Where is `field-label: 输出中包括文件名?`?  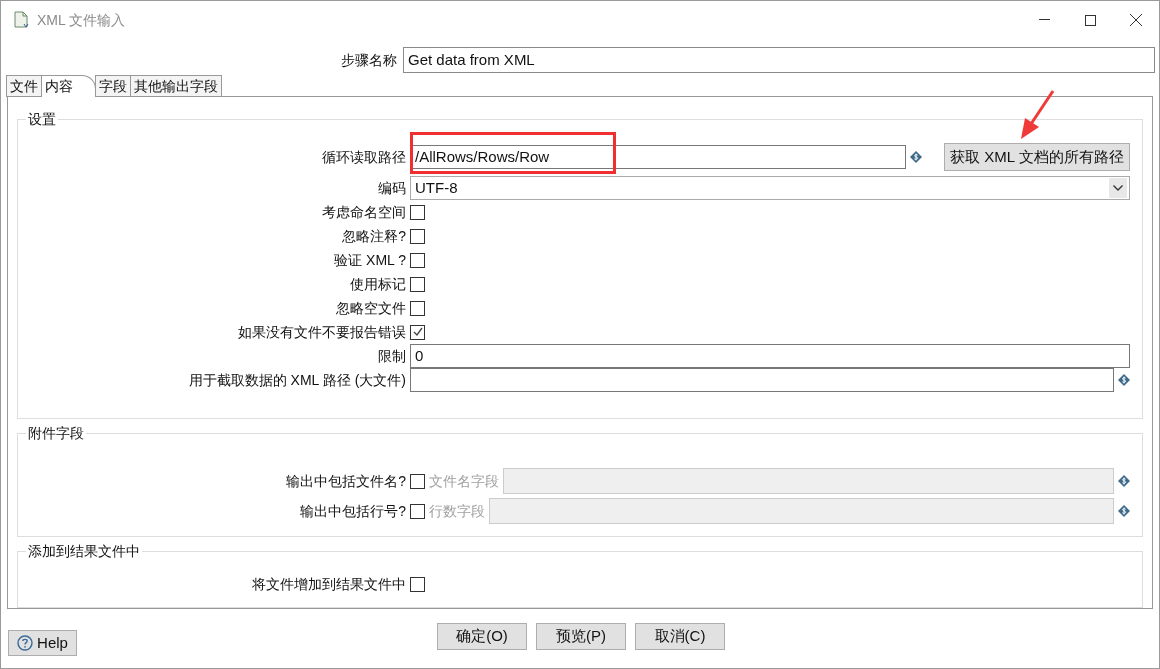 field-label: 输出中包括文件名? is located at coordinates (346, 481).